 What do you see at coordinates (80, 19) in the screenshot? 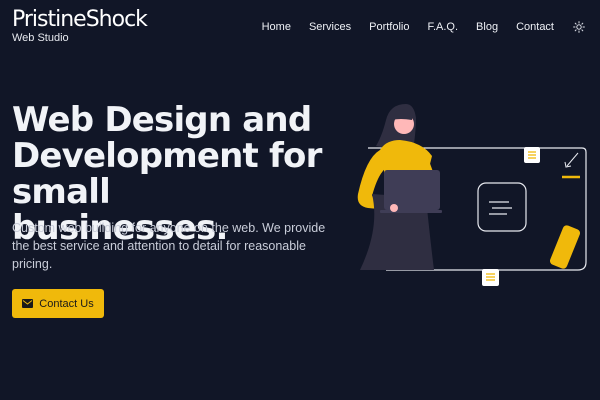
I see `brand-name: PristineShock` at bounding box center [80, 19].